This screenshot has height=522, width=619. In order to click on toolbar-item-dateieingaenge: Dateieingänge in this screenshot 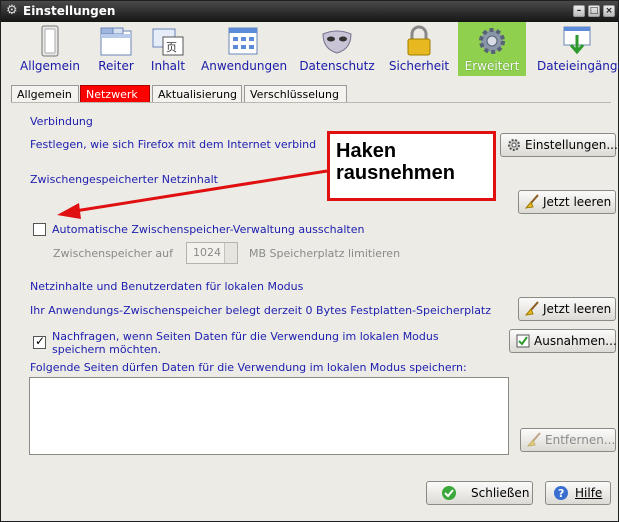, I will do `click(578, 49)`.